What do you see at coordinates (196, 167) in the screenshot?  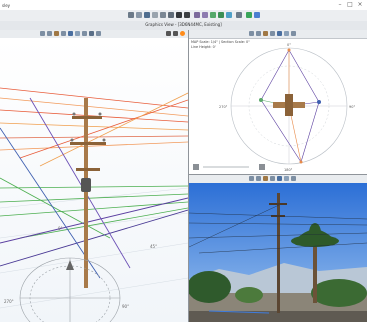 I see `plan-zoom-icon` at bounding box center [196, 167].